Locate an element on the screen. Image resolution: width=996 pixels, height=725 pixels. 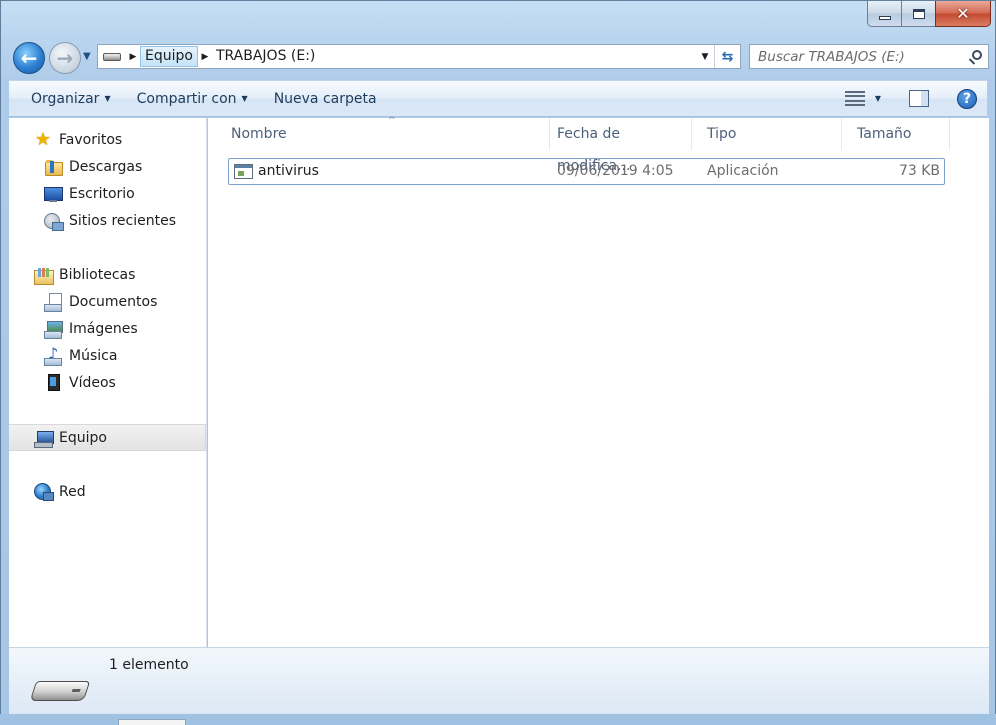
back-arrow-icon: ← is located at coordinates (29, 58).